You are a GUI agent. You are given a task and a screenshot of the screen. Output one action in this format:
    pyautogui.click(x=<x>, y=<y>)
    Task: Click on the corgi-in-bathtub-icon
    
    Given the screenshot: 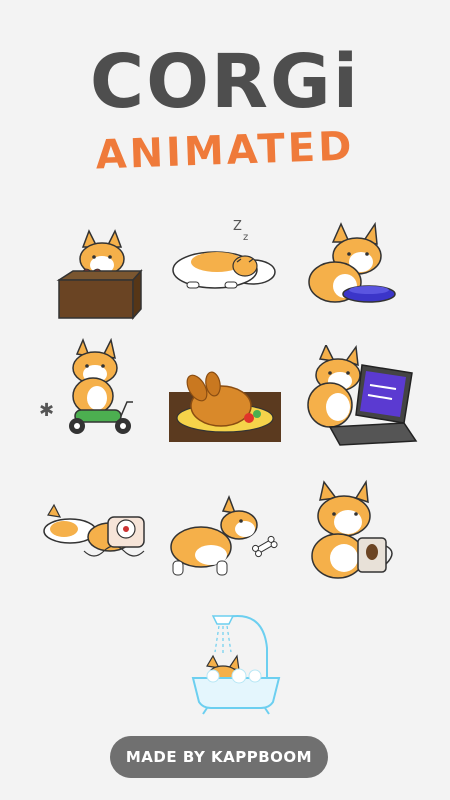 What is the action you would take?
    pyautogui.click(x=243, y=663)
    